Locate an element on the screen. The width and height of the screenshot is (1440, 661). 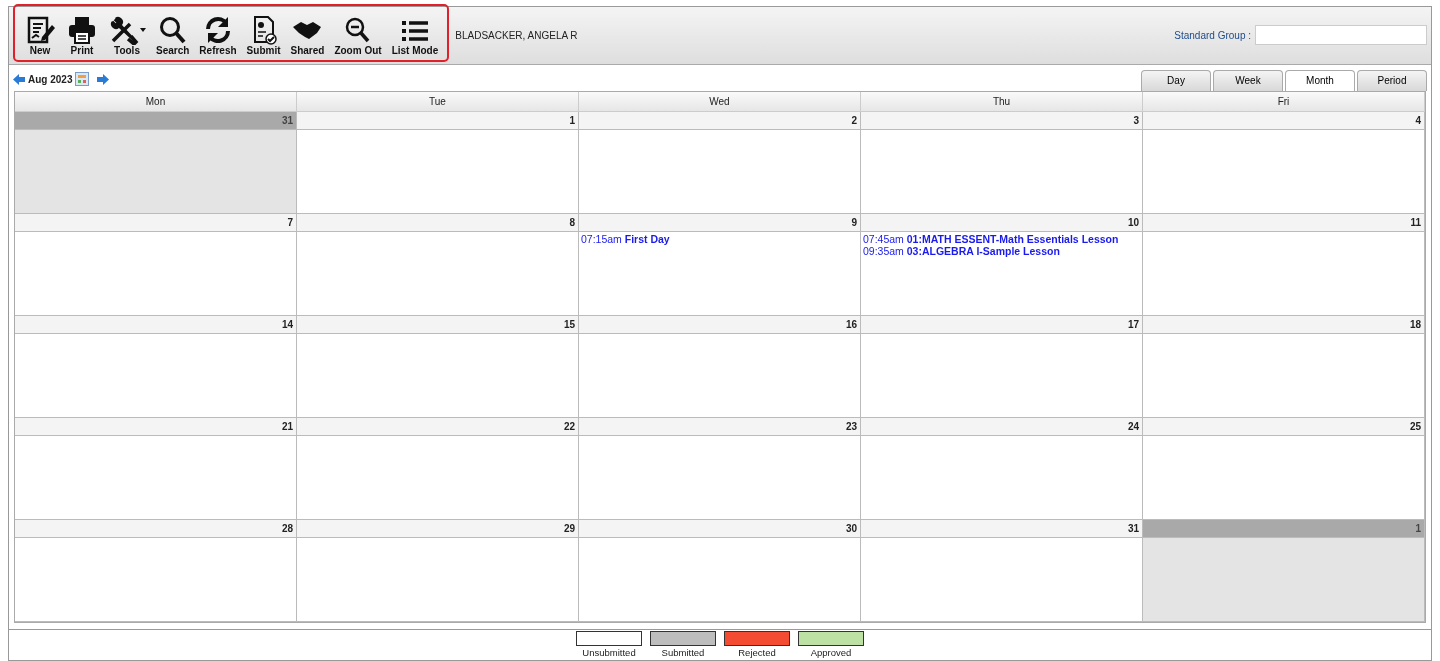
weekday-header: Fri is located at coordinates (1284, 101).